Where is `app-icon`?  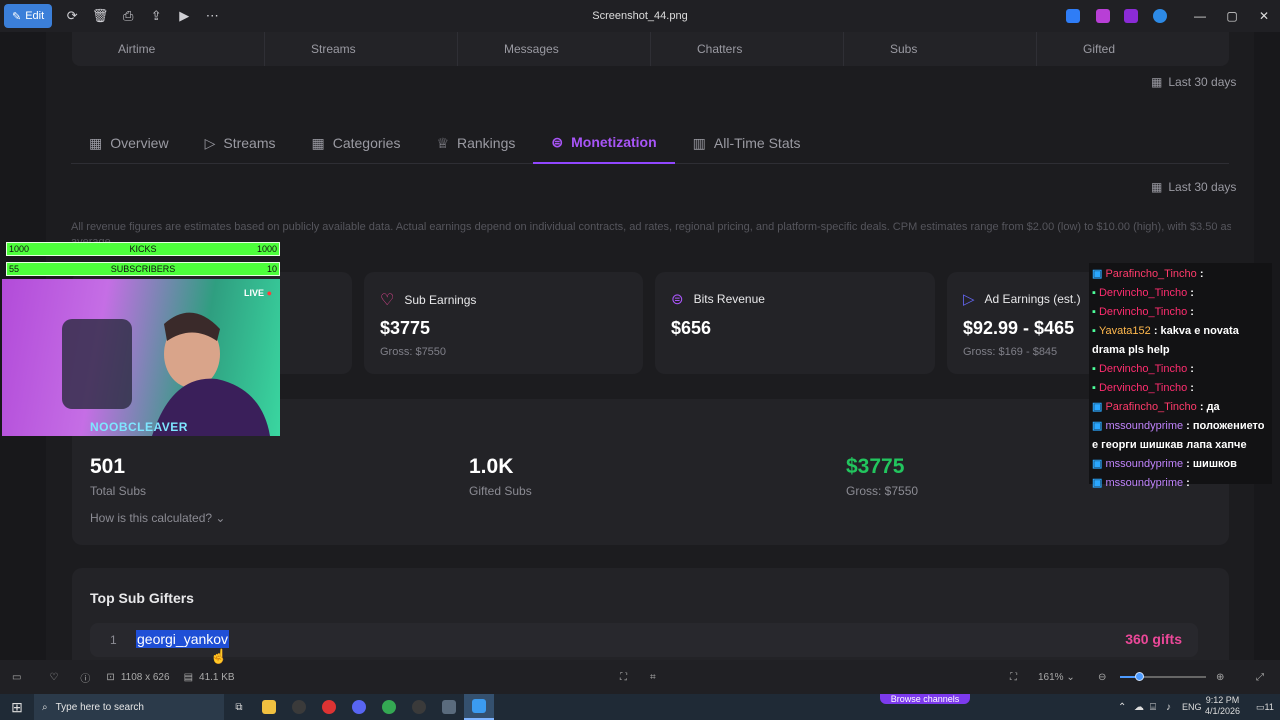 app-icon is located at coordinates (419, 707).